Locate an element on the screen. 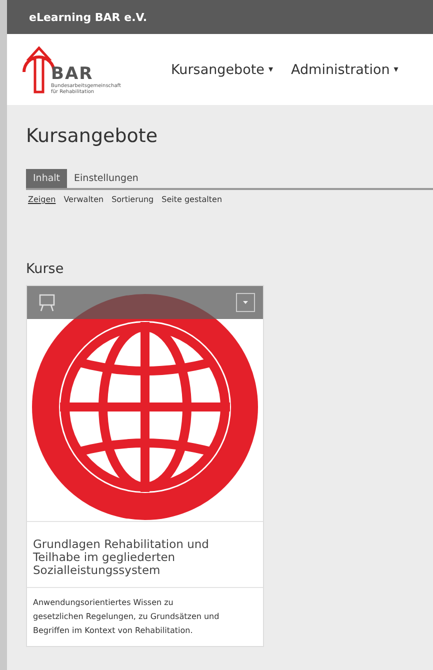 Image resolution: width=433 pixels, height=670 pixels. course-description: Anwendungsorientiertes Wissen zu gesetzlichen Regelungen, zu Grundsätzen und Begriffen im Kontext von Rehabilitation. is located at coordinates (145, 616).